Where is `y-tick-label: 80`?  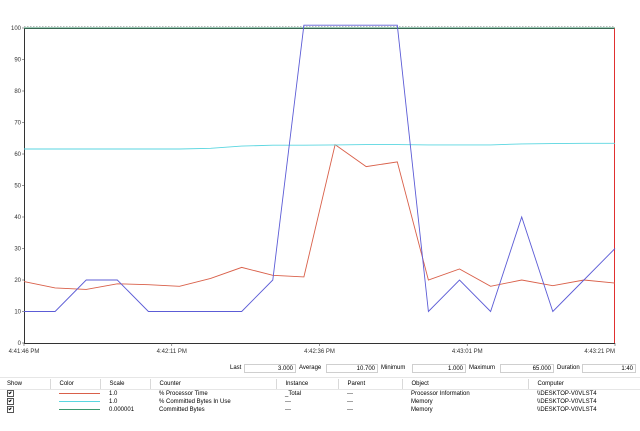 y-tick-label: 80 is located at coordinates (17, 92).